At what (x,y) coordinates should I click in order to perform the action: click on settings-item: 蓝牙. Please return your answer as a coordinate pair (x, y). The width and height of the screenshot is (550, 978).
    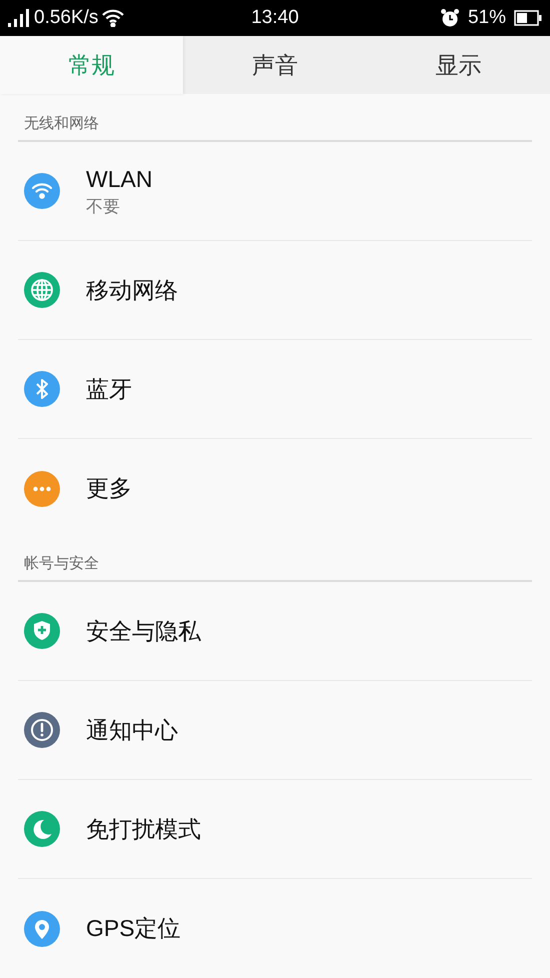
    Looking at the image, I should click on (275, 389).